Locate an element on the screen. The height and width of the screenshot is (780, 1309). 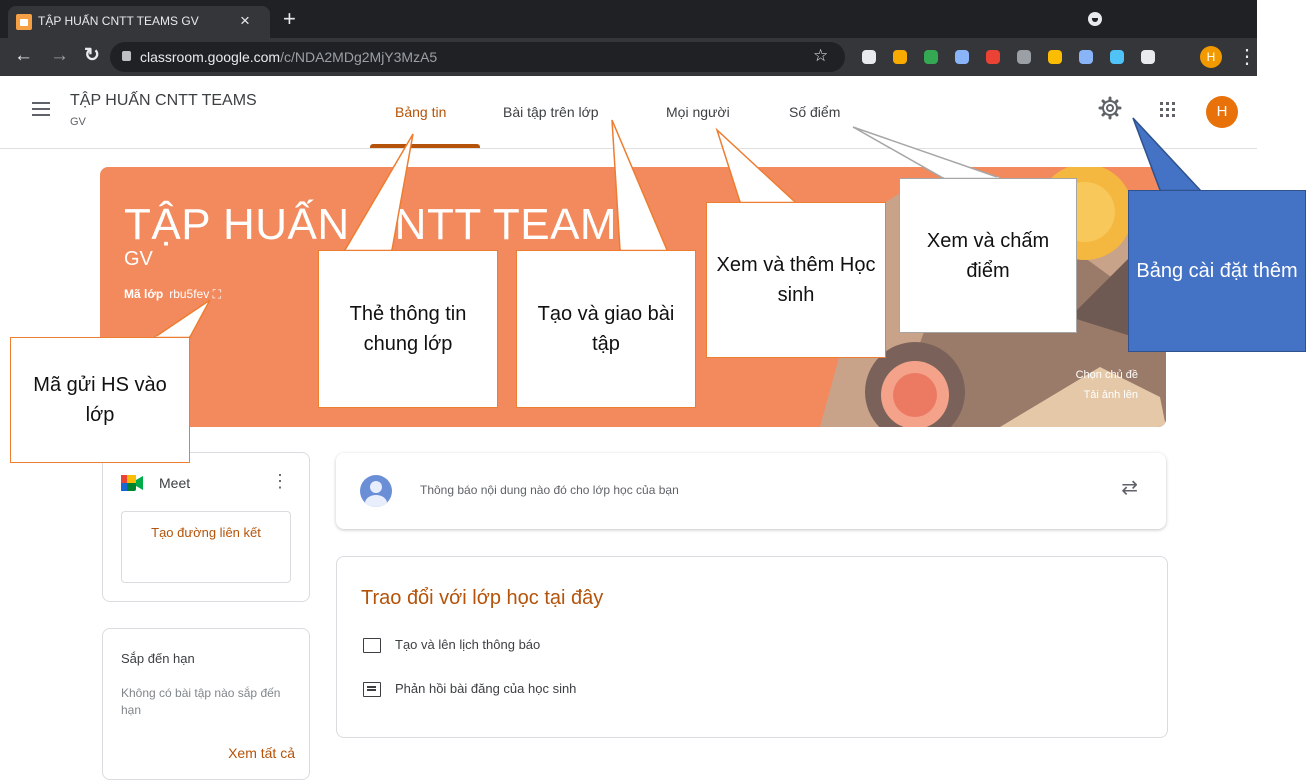
callout-settings: Bảng cài đặt thêm is located at coordinates (1217, 271).